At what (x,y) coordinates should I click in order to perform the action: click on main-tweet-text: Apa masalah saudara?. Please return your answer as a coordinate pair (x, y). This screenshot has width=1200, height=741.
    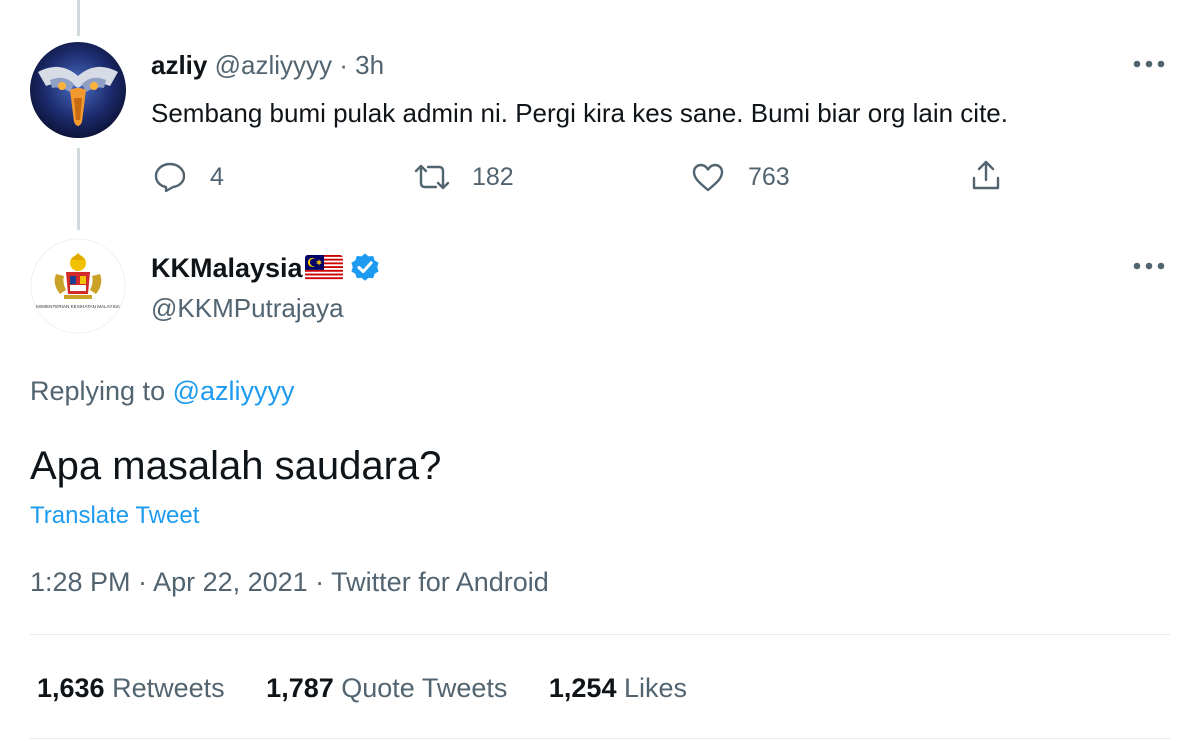
    Looking at the image, I should click on (236, 466).